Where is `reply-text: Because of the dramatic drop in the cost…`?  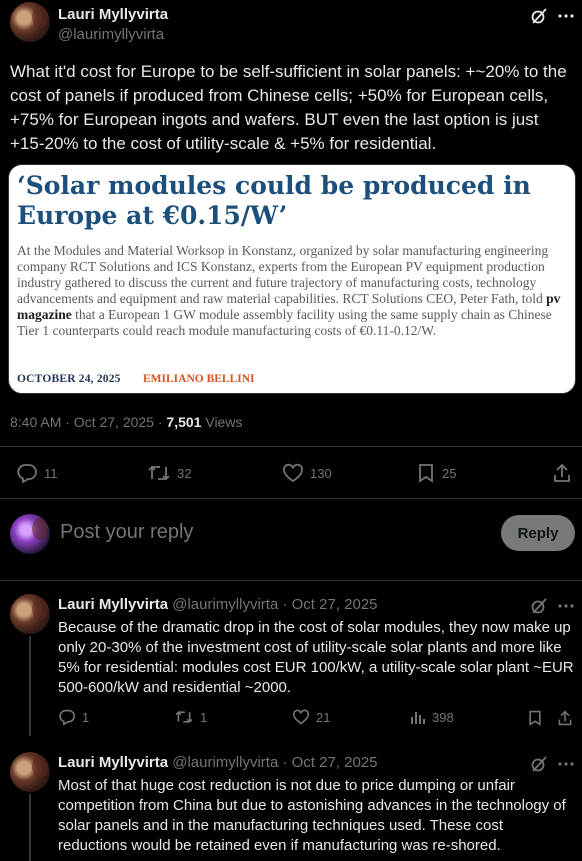 reply-text: Because of the dramatic drop in the cost… is located at coordinates (316, 657).